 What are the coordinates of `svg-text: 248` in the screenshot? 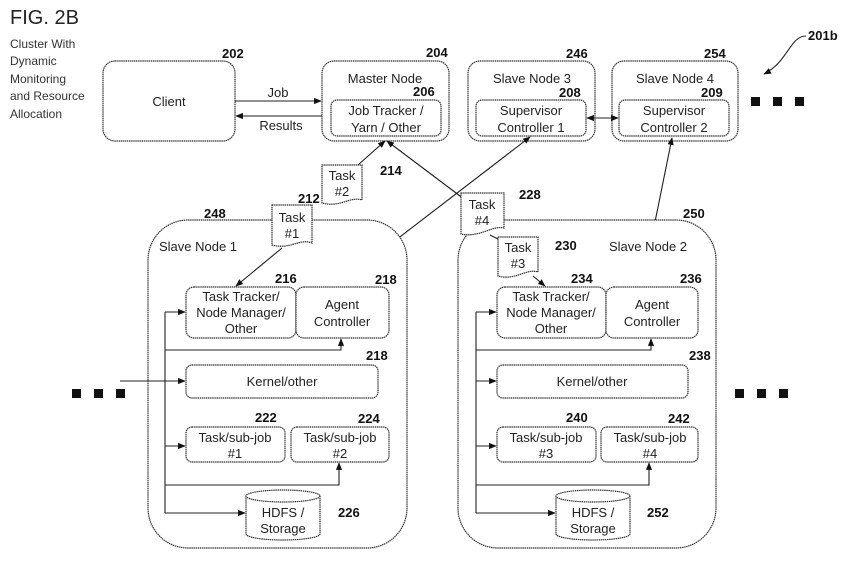 It's located at (215, 213).